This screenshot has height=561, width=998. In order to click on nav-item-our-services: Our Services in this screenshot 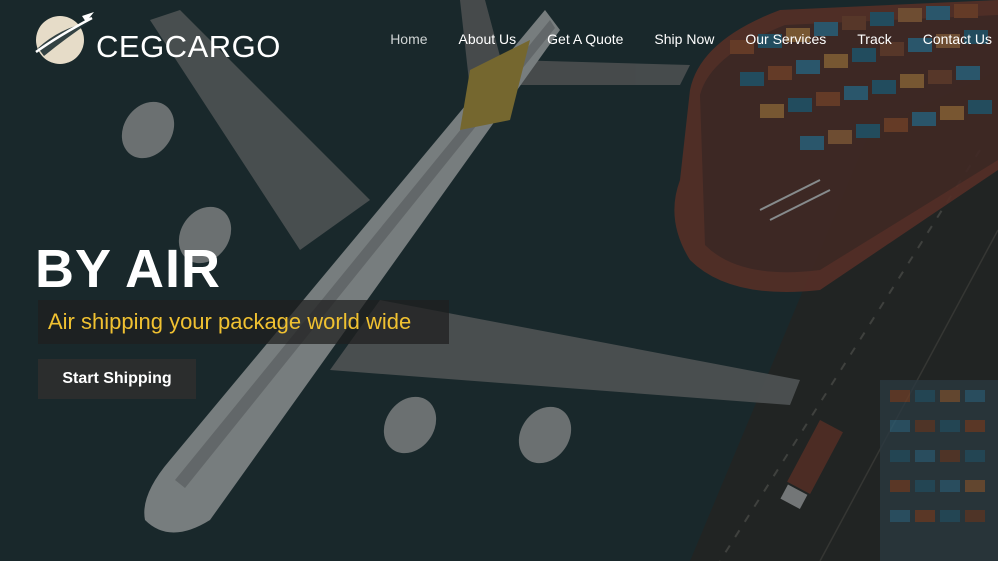, I will do `click(770, 39)`.